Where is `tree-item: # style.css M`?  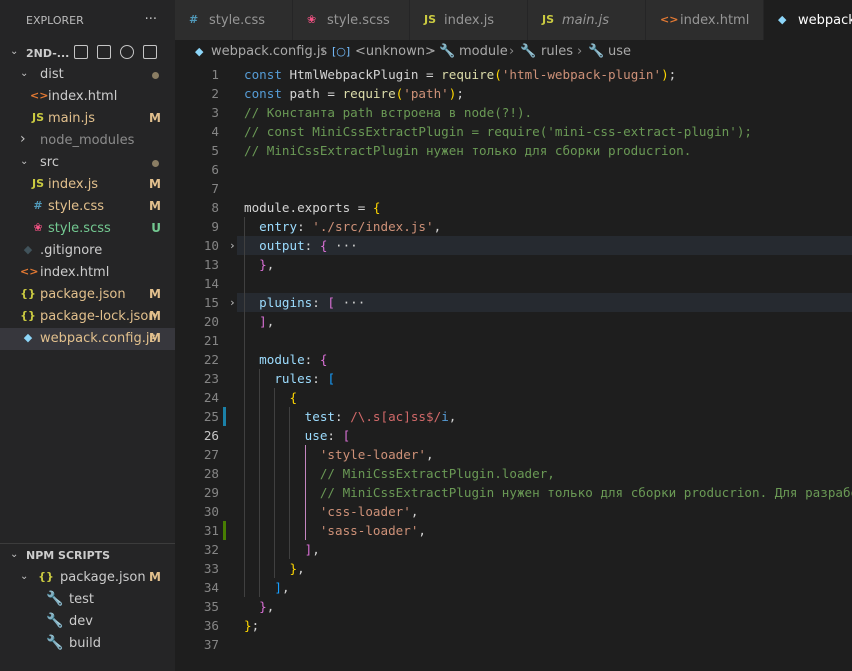
tree-item: # style.css M is located at coordinates (87, 207).